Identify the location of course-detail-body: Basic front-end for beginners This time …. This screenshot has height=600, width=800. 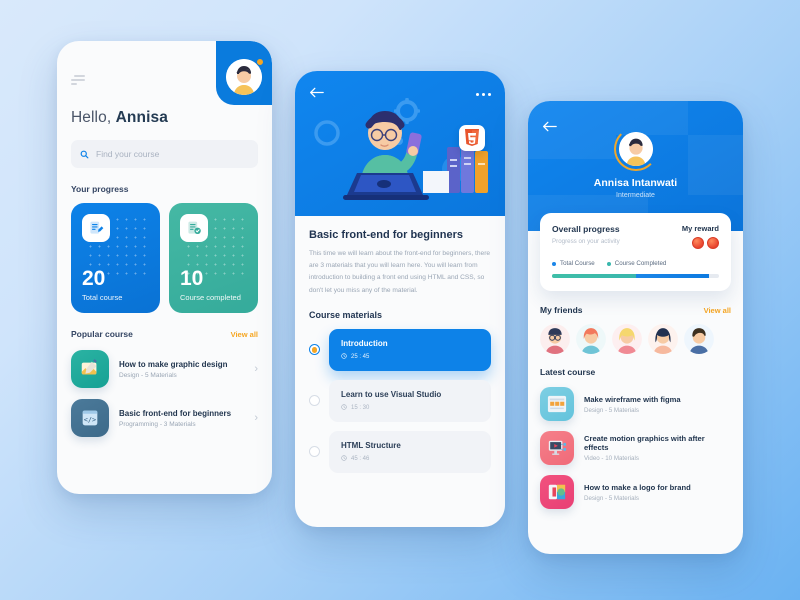
(400, 344).